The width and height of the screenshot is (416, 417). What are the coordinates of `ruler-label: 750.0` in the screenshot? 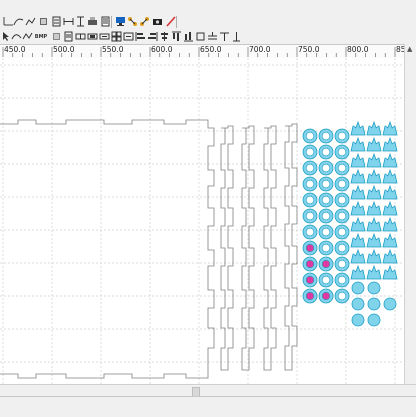 It's located at (309, 49).